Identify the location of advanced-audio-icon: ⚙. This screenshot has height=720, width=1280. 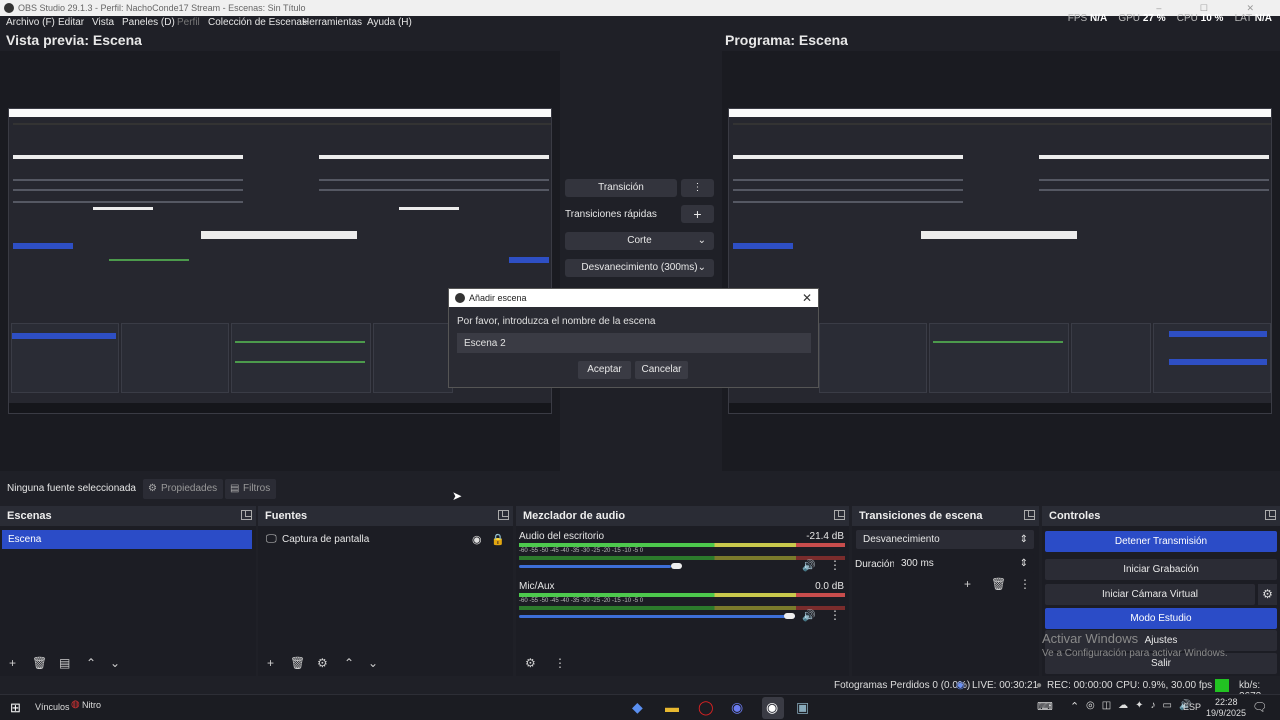
(530, 663).